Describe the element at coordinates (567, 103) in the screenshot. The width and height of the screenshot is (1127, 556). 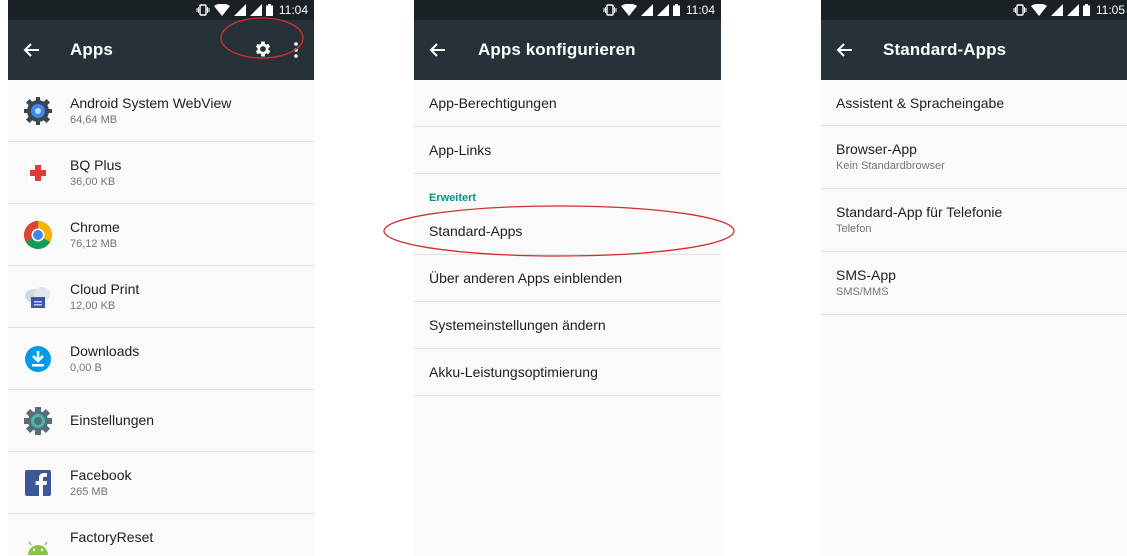
I see `list-item: App-Berechtigungen` at that location.